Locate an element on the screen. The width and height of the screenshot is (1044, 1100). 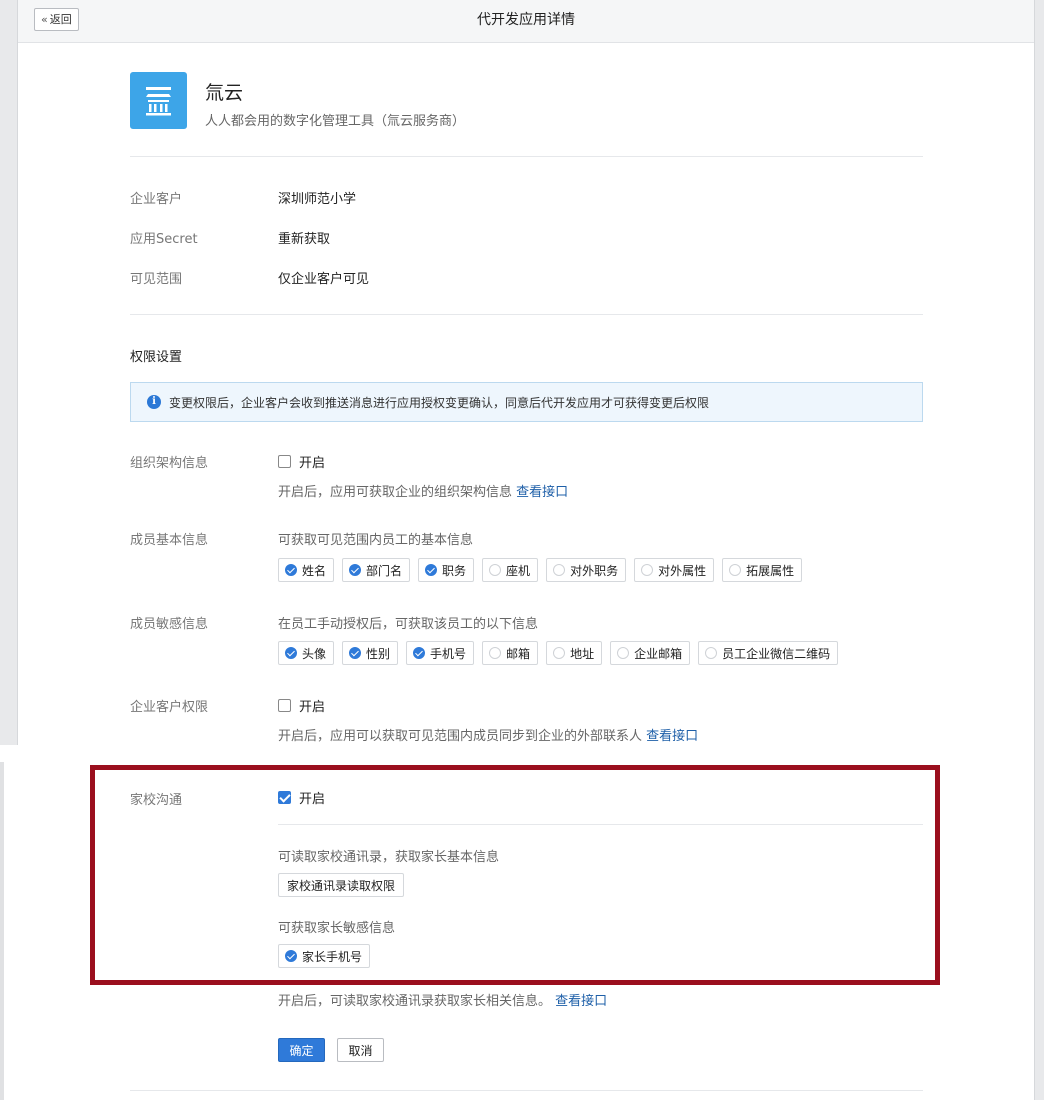
member-sensitive-tag-label: 性别 is located at coordinates (378, 653).